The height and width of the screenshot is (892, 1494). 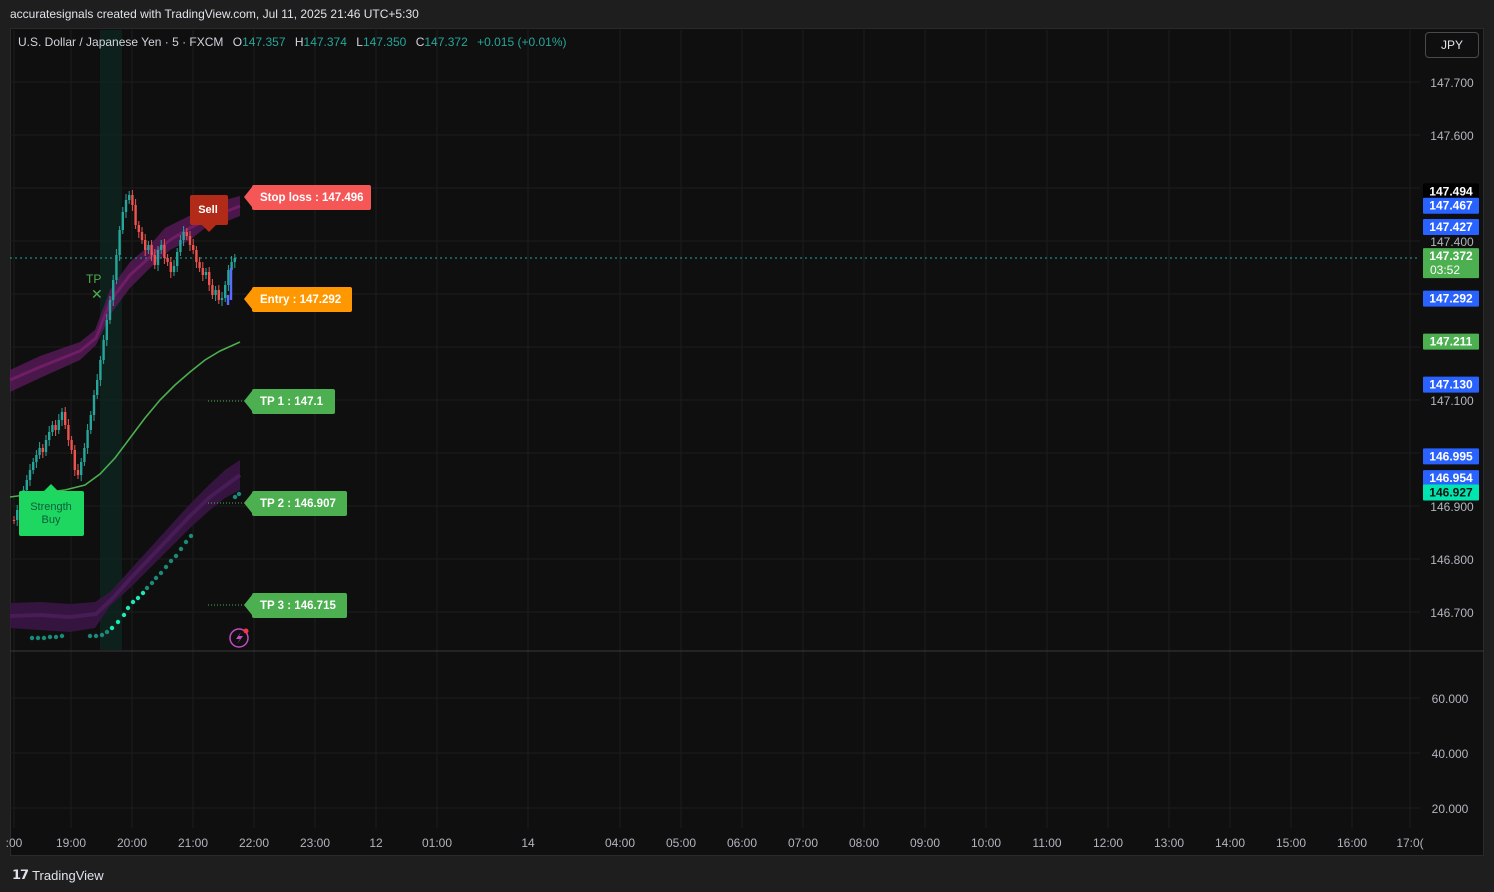 I want to click on price-tick: 146.700, so click(x=1452, y=613).